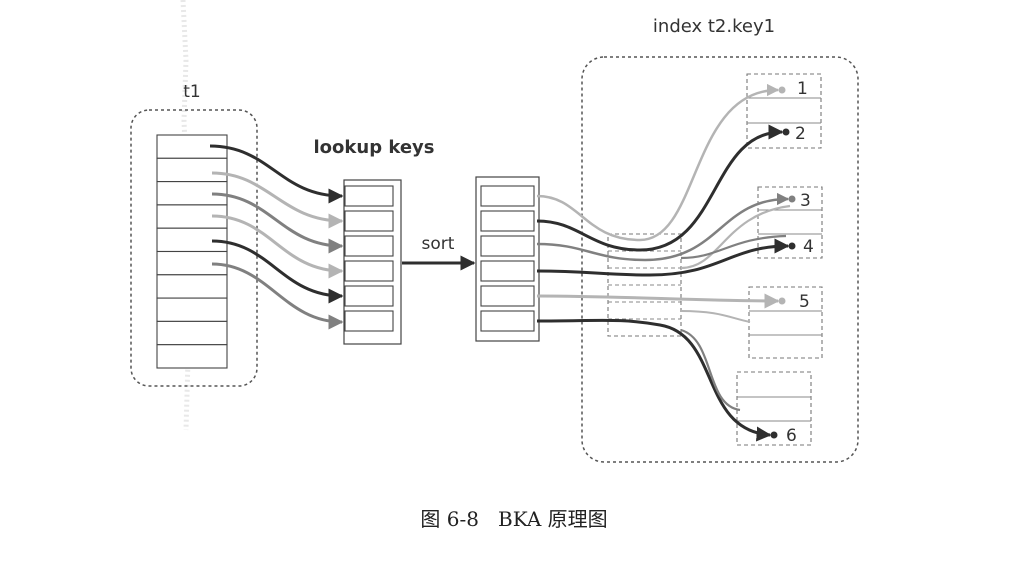 The image size is (1009, 561). What do you see at coordinates (715, 316) in the screenshot?
I see `index-arrow-5b` at bounding box center [715, 316].